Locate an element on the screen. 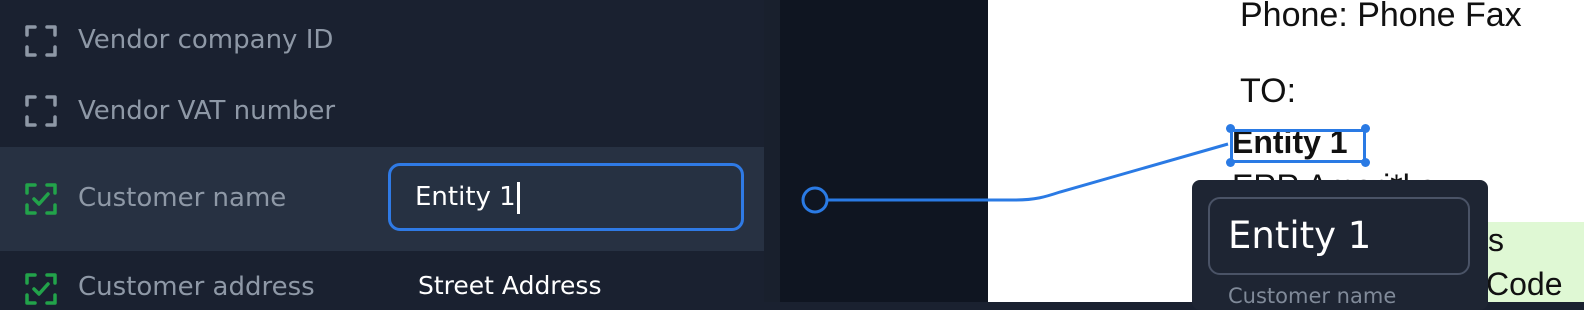 The height and width of the screenshot is (310, 1584). document-highlight-text: Code is located at coordinates (1524, 284).